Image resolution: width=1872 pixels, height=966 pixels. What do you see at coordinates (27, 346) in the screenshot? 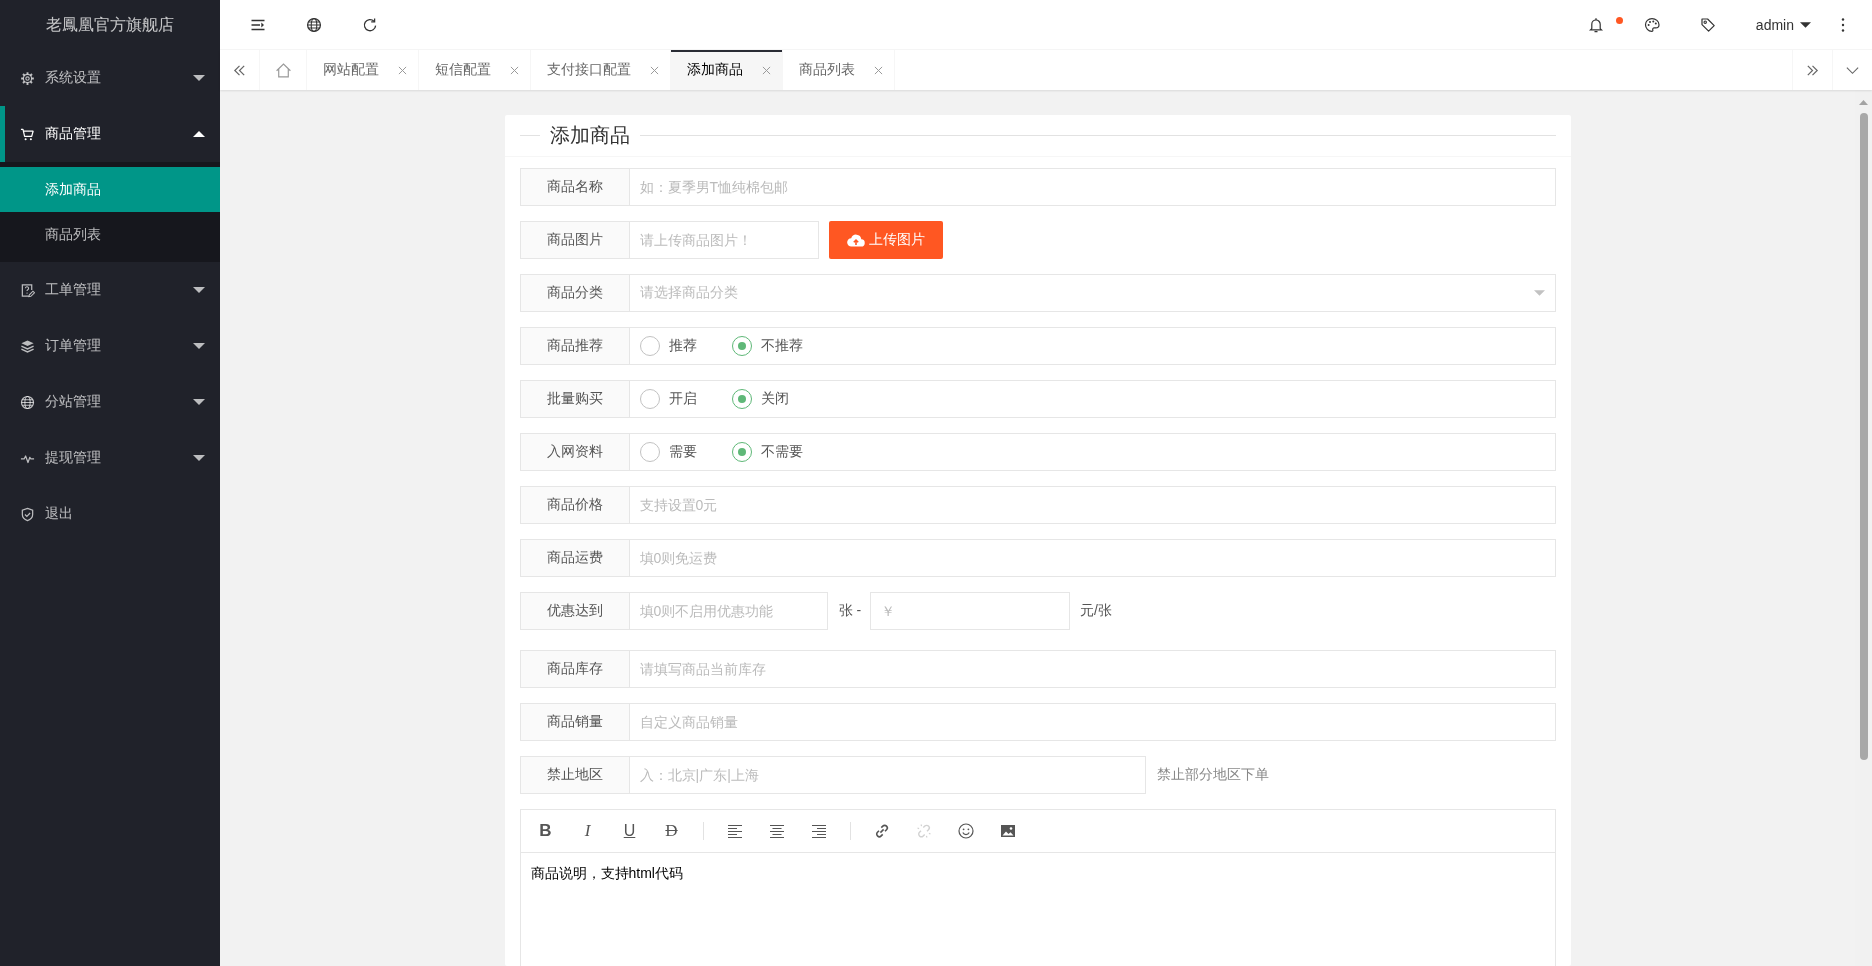
I see `layers-icon` at bounding box center [27, 346].